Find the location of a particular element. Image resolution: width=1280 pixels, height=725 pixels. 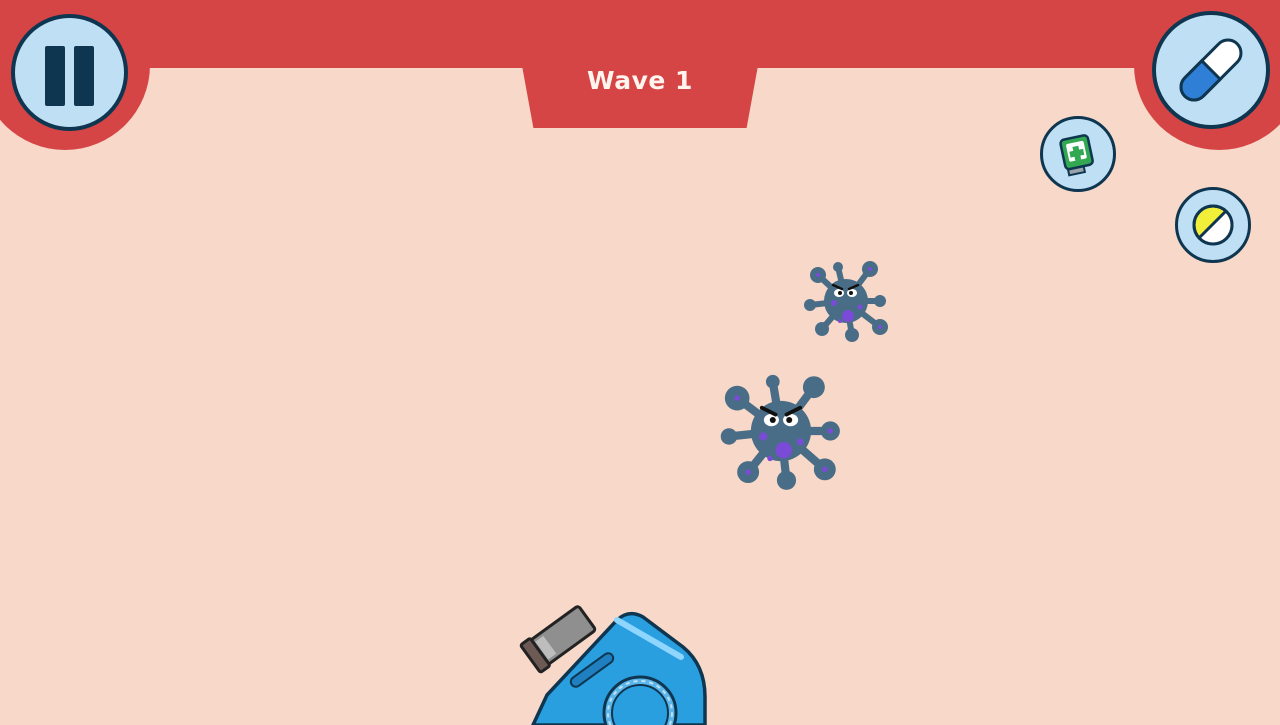

tablet-powerup-button is located at coordinates (1213, 225).